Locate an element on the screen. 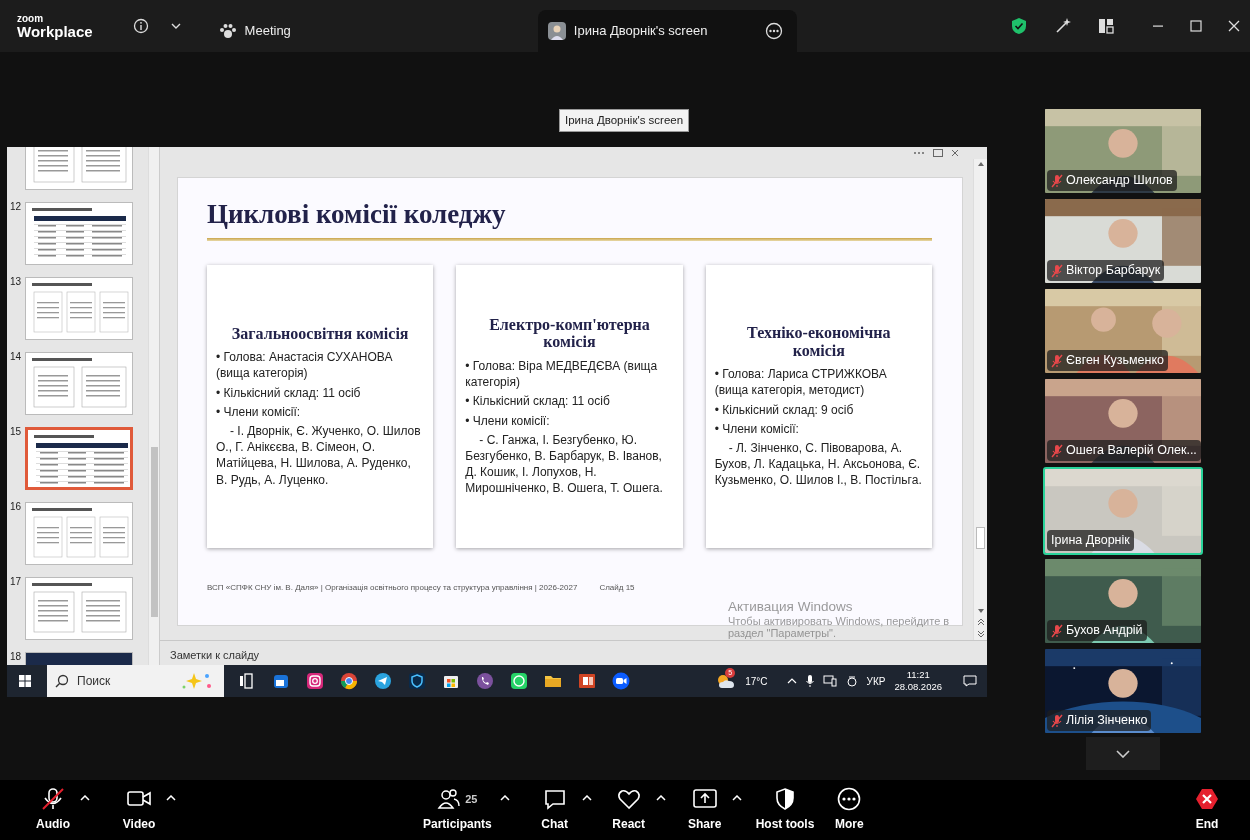  people-icon is located at coordinates (449, 799).